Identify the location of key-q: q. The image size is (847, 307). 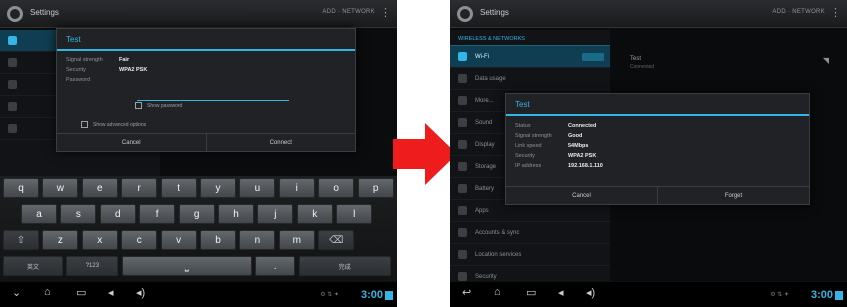
(21, 188).